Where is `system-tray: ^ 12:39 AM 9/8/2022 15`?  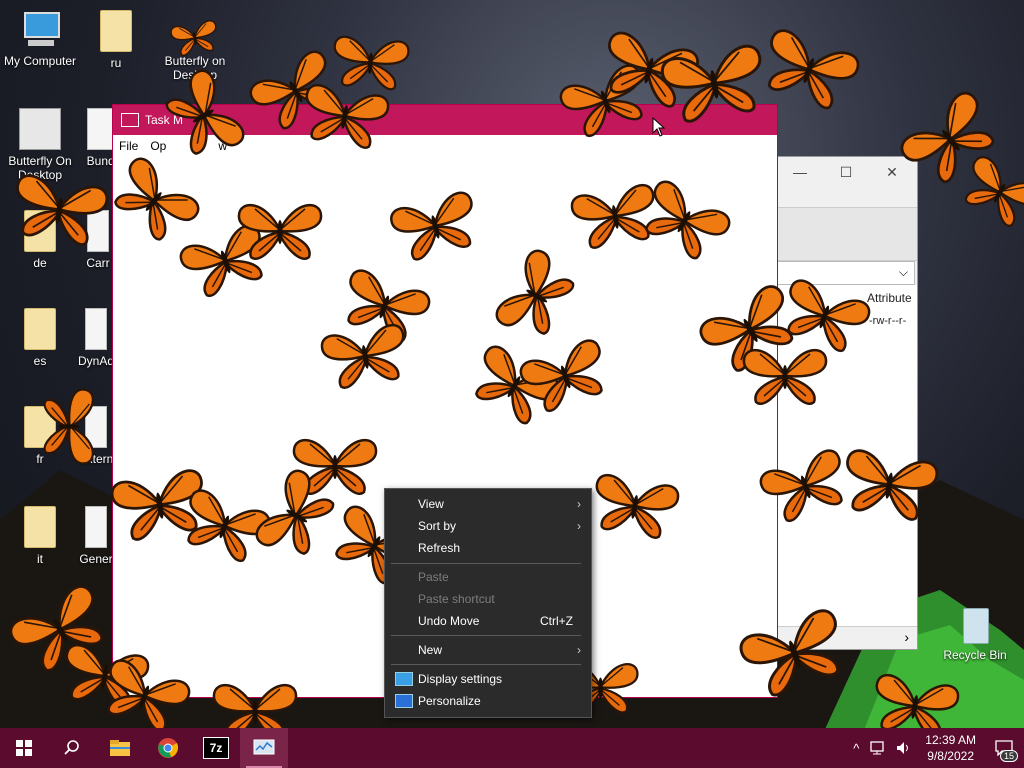 system-tray: ^ 12:39 AM 9/8/2022 15 is located at coordinates (935, 748).